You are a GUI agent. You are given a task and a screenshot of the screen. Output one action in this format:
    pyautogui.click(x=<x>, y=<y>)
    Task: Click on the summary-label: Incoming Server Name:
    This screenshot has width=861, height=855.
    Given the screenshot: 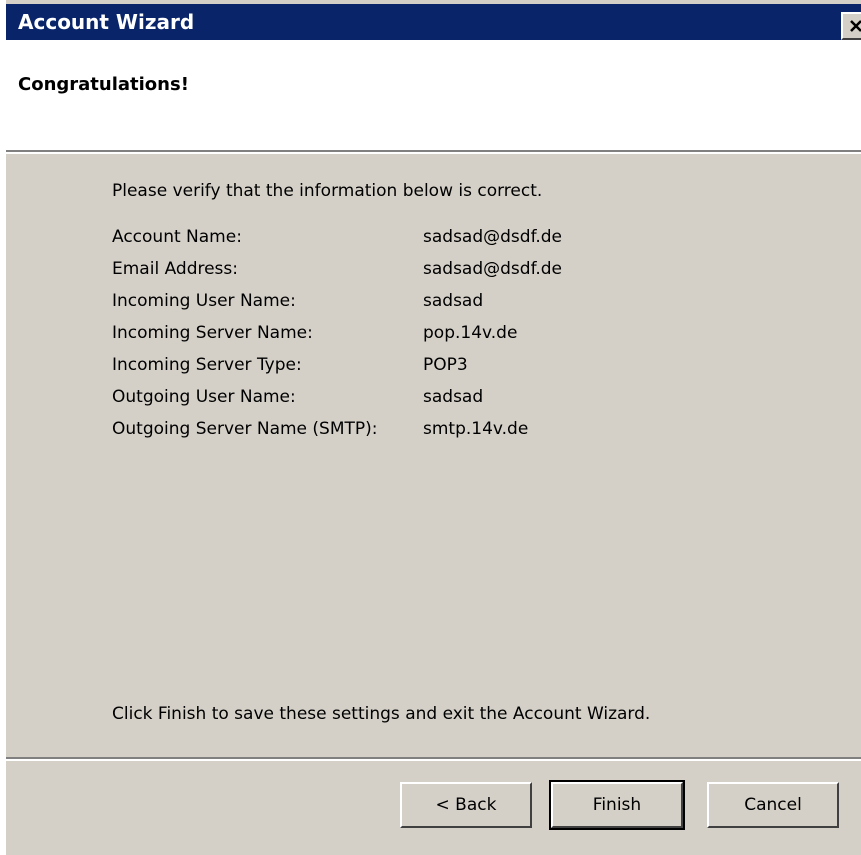 What is the action you would take?
    pyautogui.click(x=212, y=333)
    